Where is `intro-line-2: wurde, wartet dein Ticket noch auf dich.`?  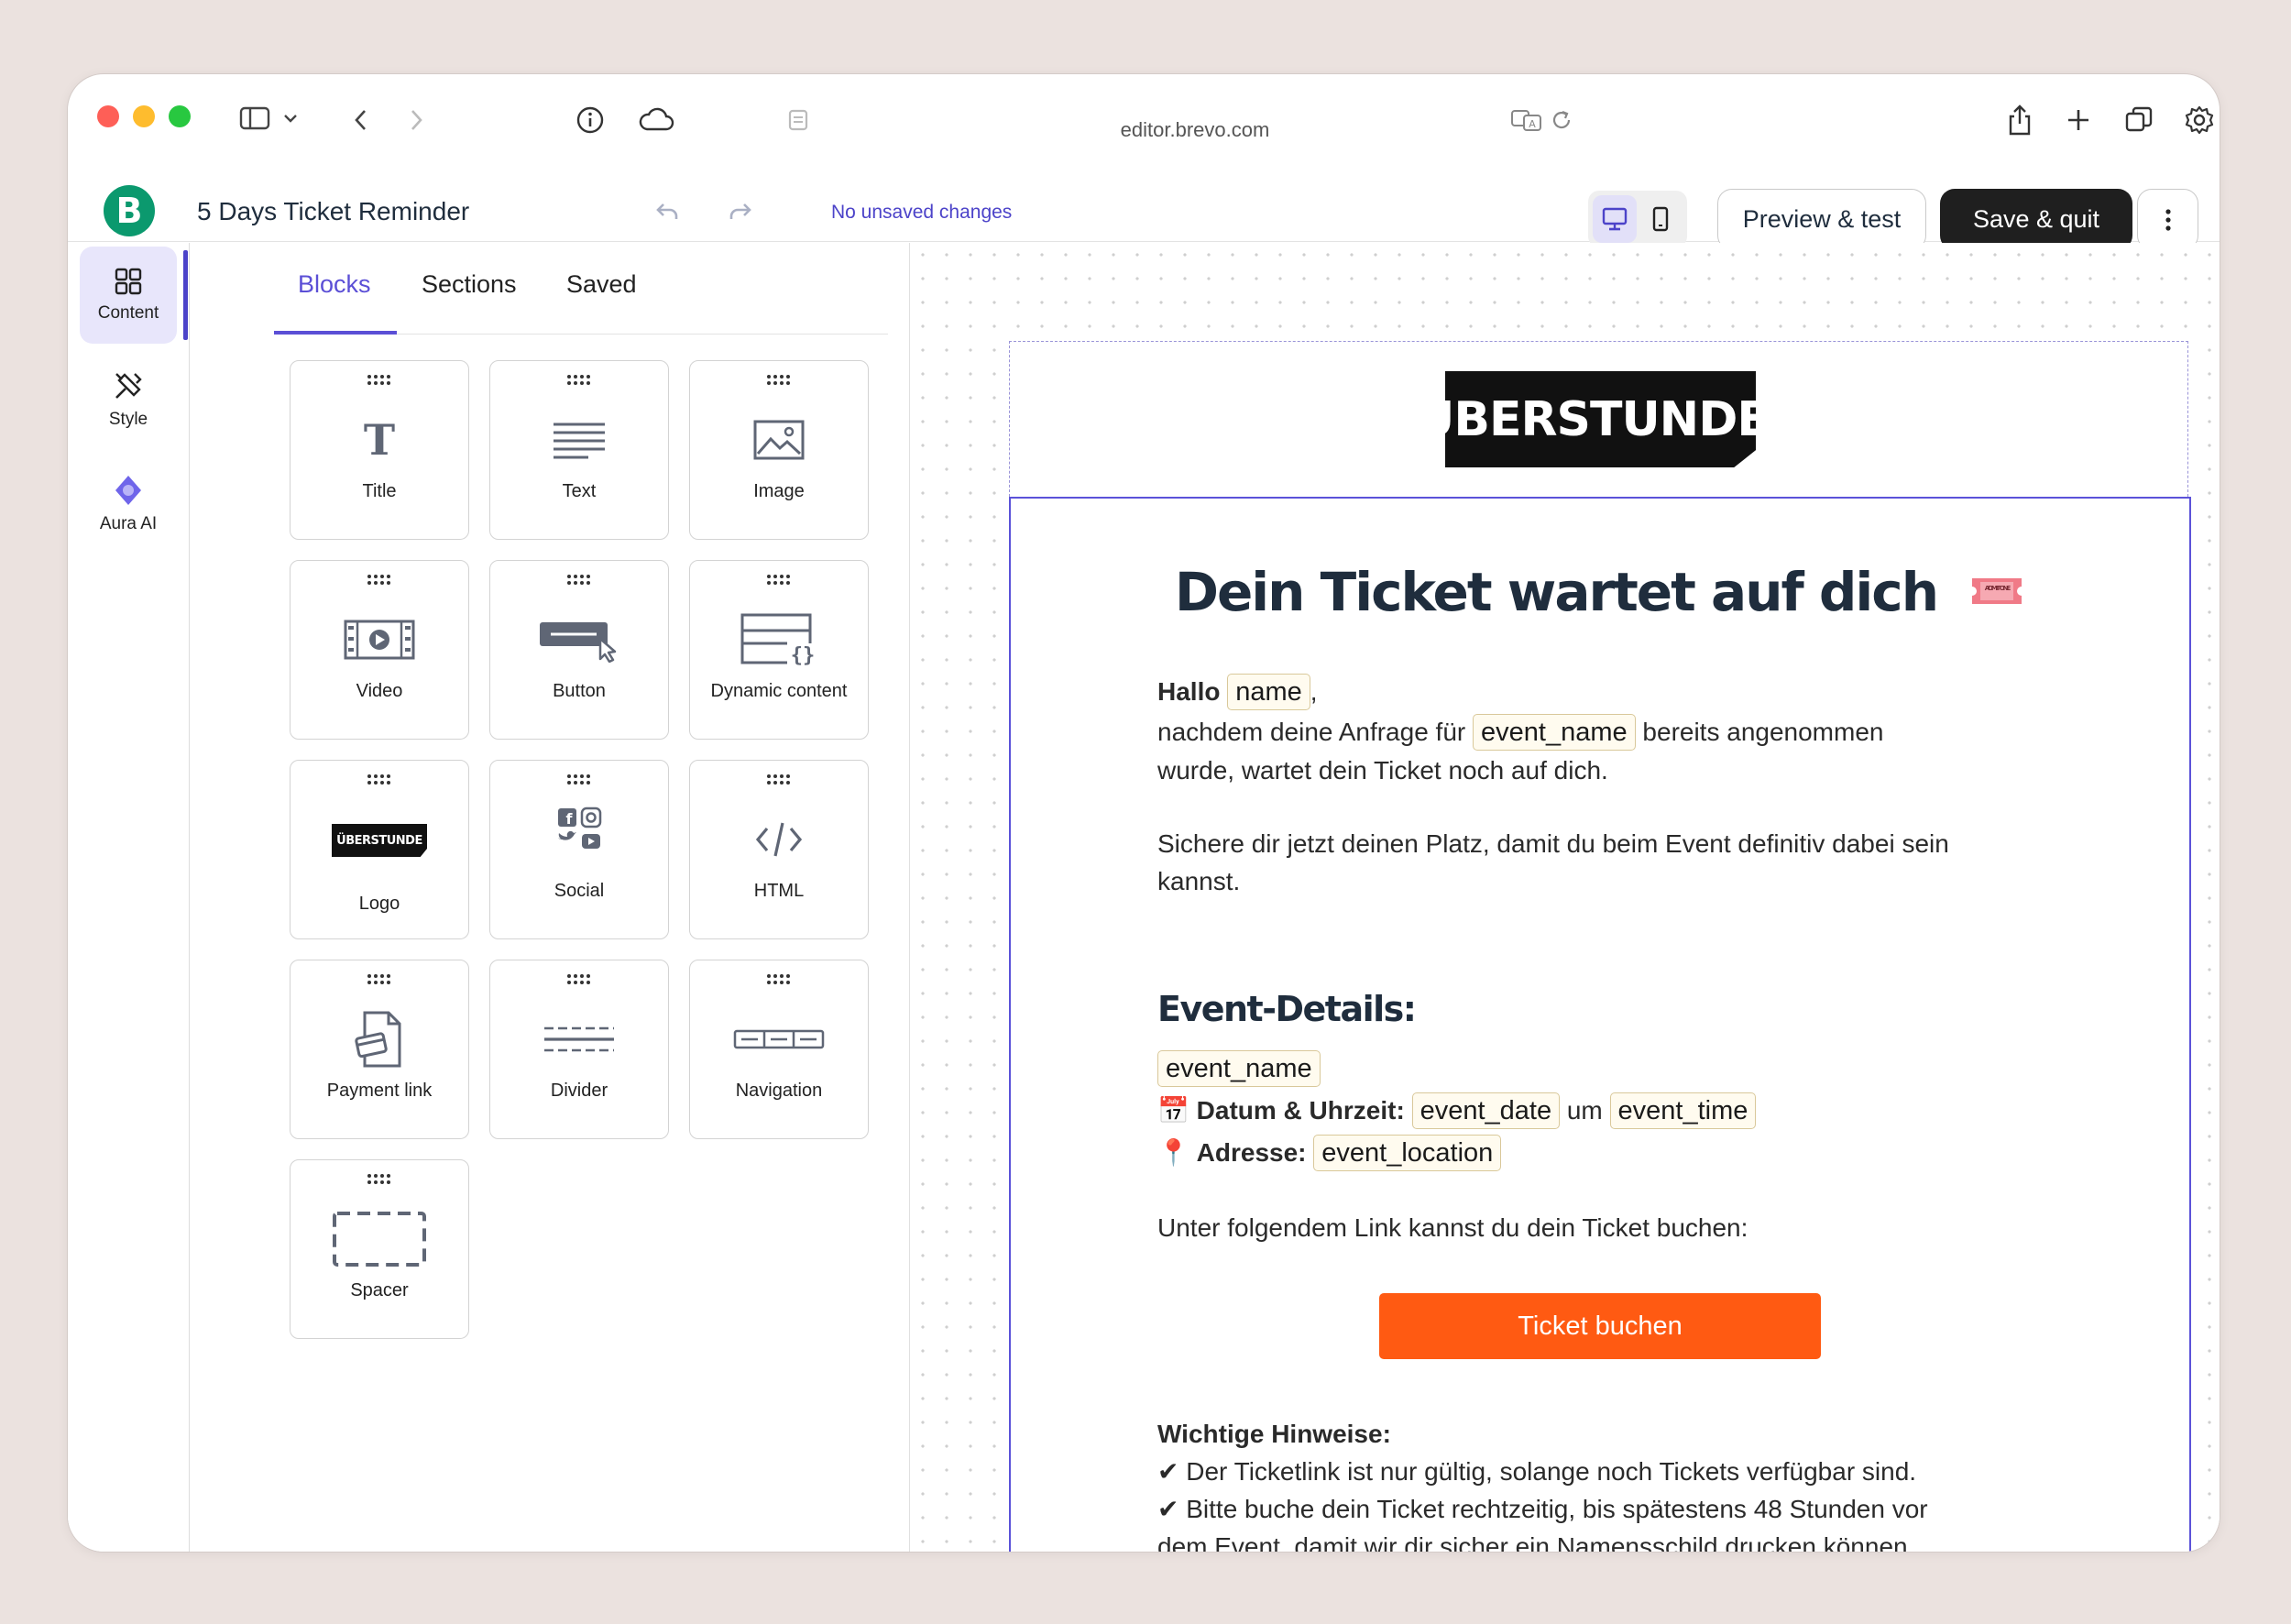 intro-line-2: wurde, wartet dein Ticket noch auf dich. is located at coordinates (1383, 771).